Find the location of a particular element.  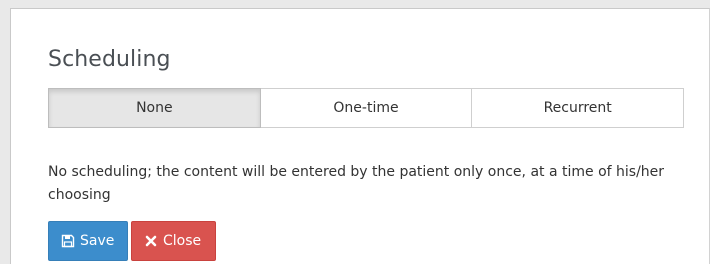

scheduling-options: None One-time Recurrent is located at coordinates (366, 108).